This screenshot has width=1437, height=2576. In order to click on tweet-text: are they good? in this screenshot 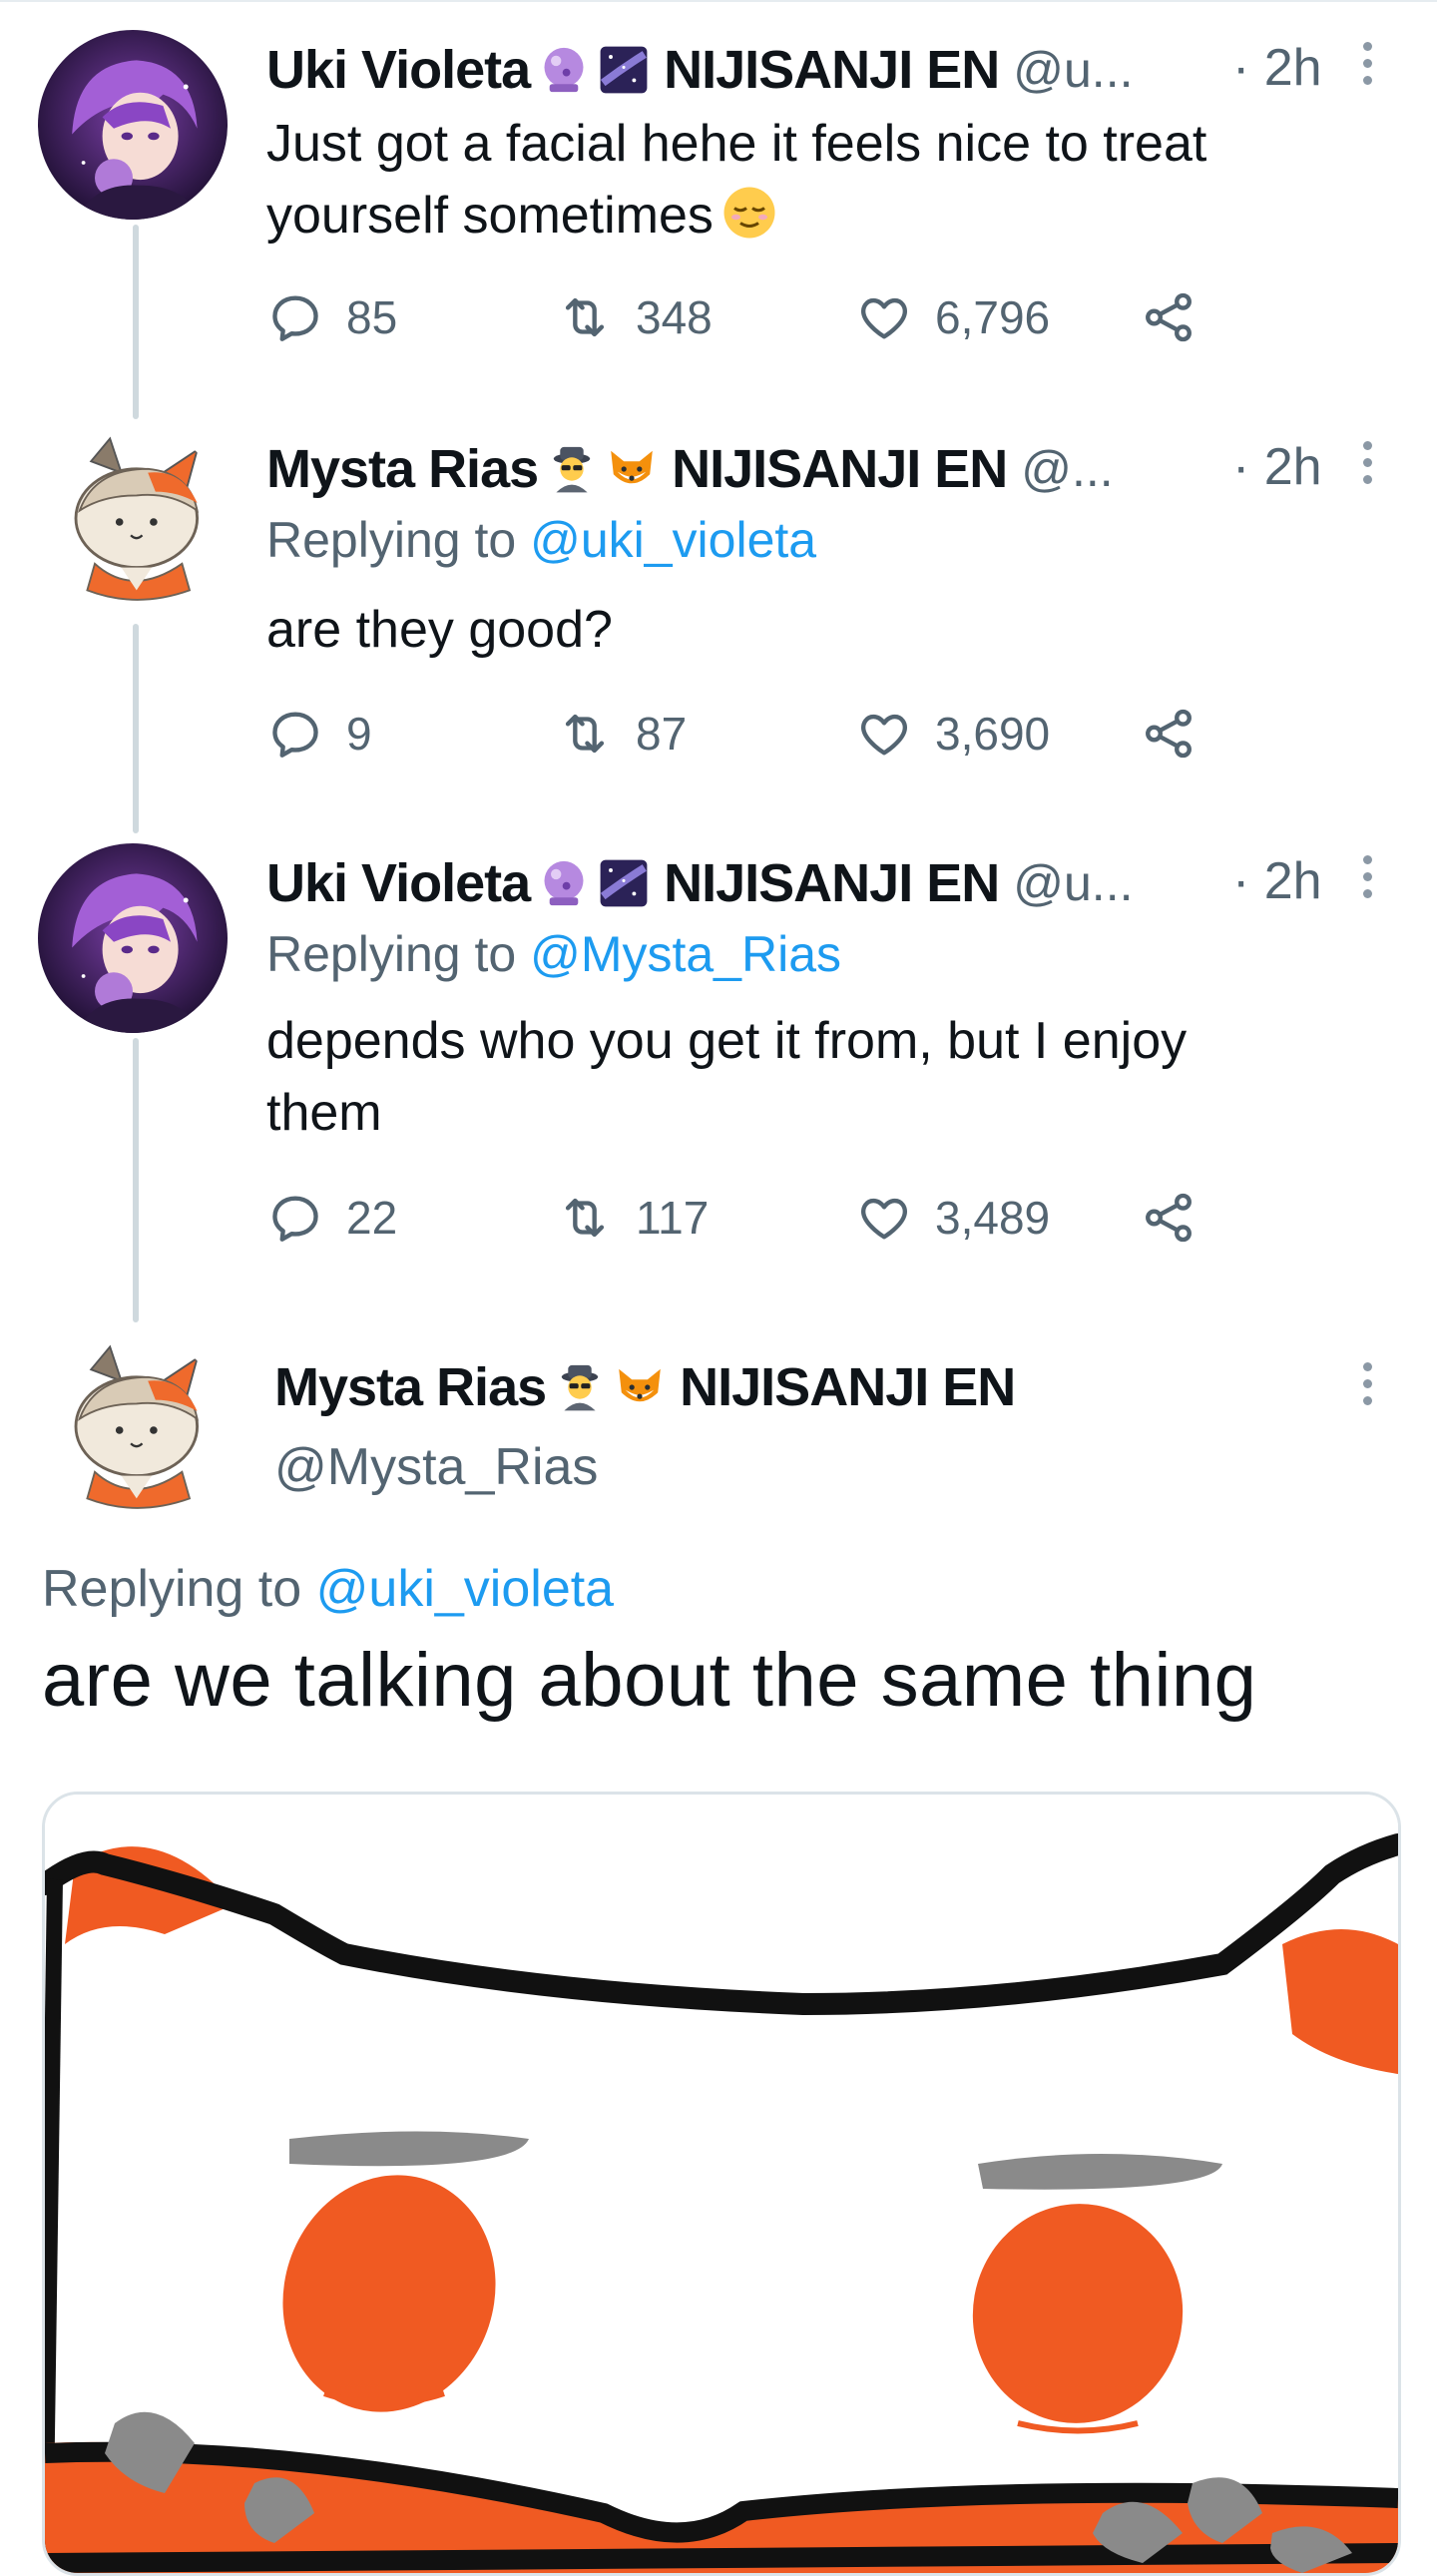, I will do `click(825, 630)`.